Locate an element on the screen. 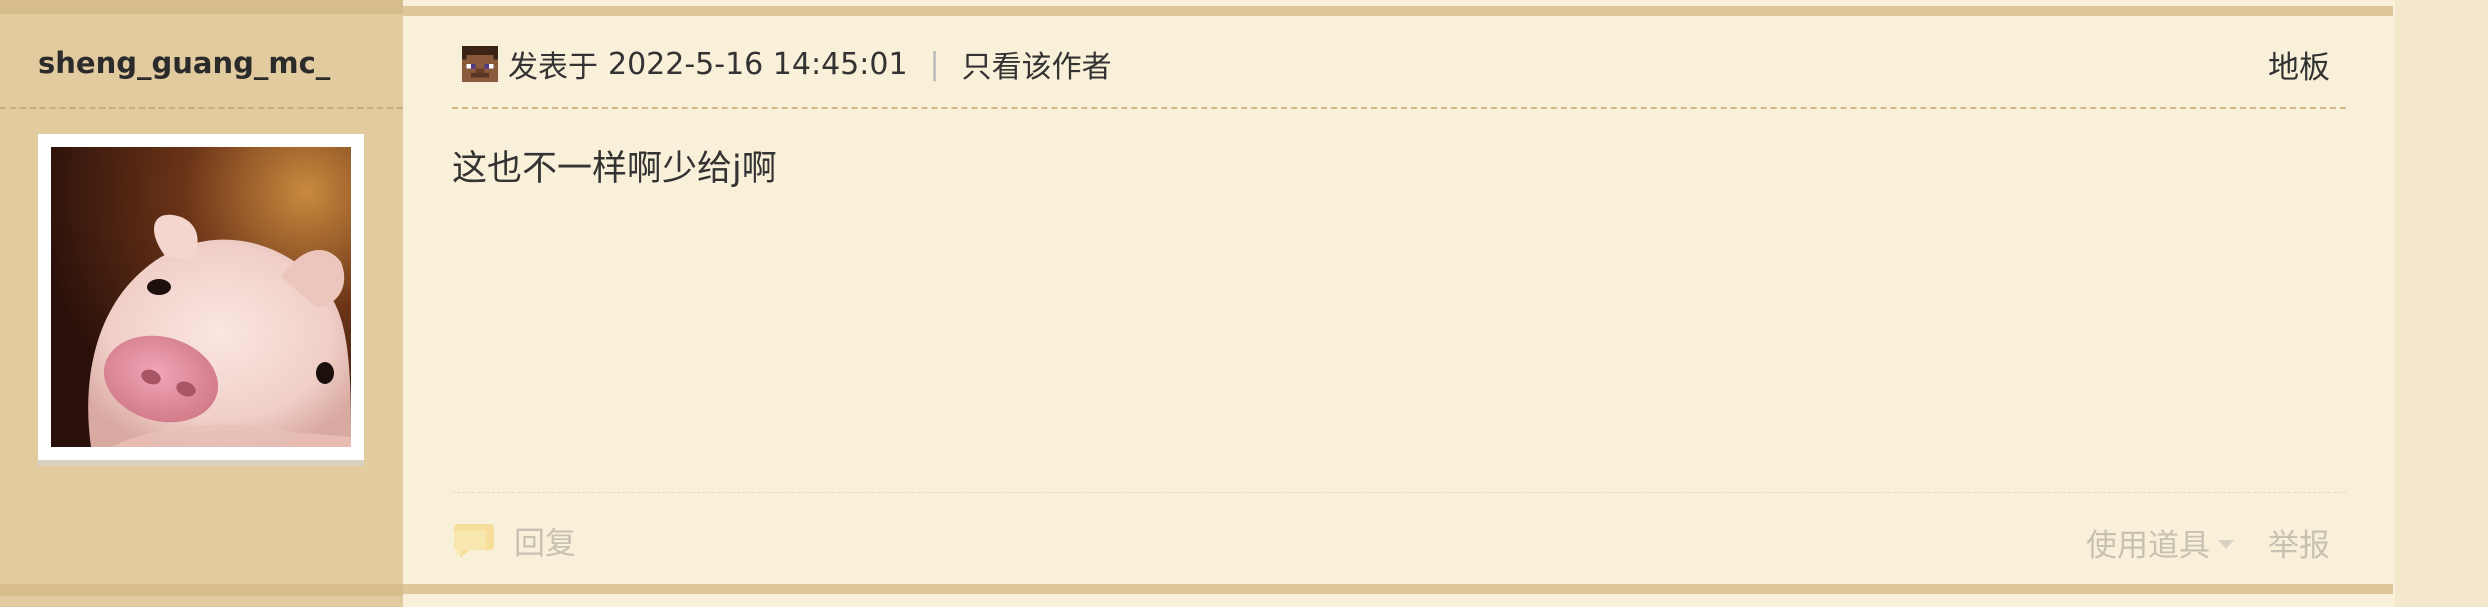 This screenshot has height=607, width=2488. chevron-down-icon is located at coordinates (2226, 544).